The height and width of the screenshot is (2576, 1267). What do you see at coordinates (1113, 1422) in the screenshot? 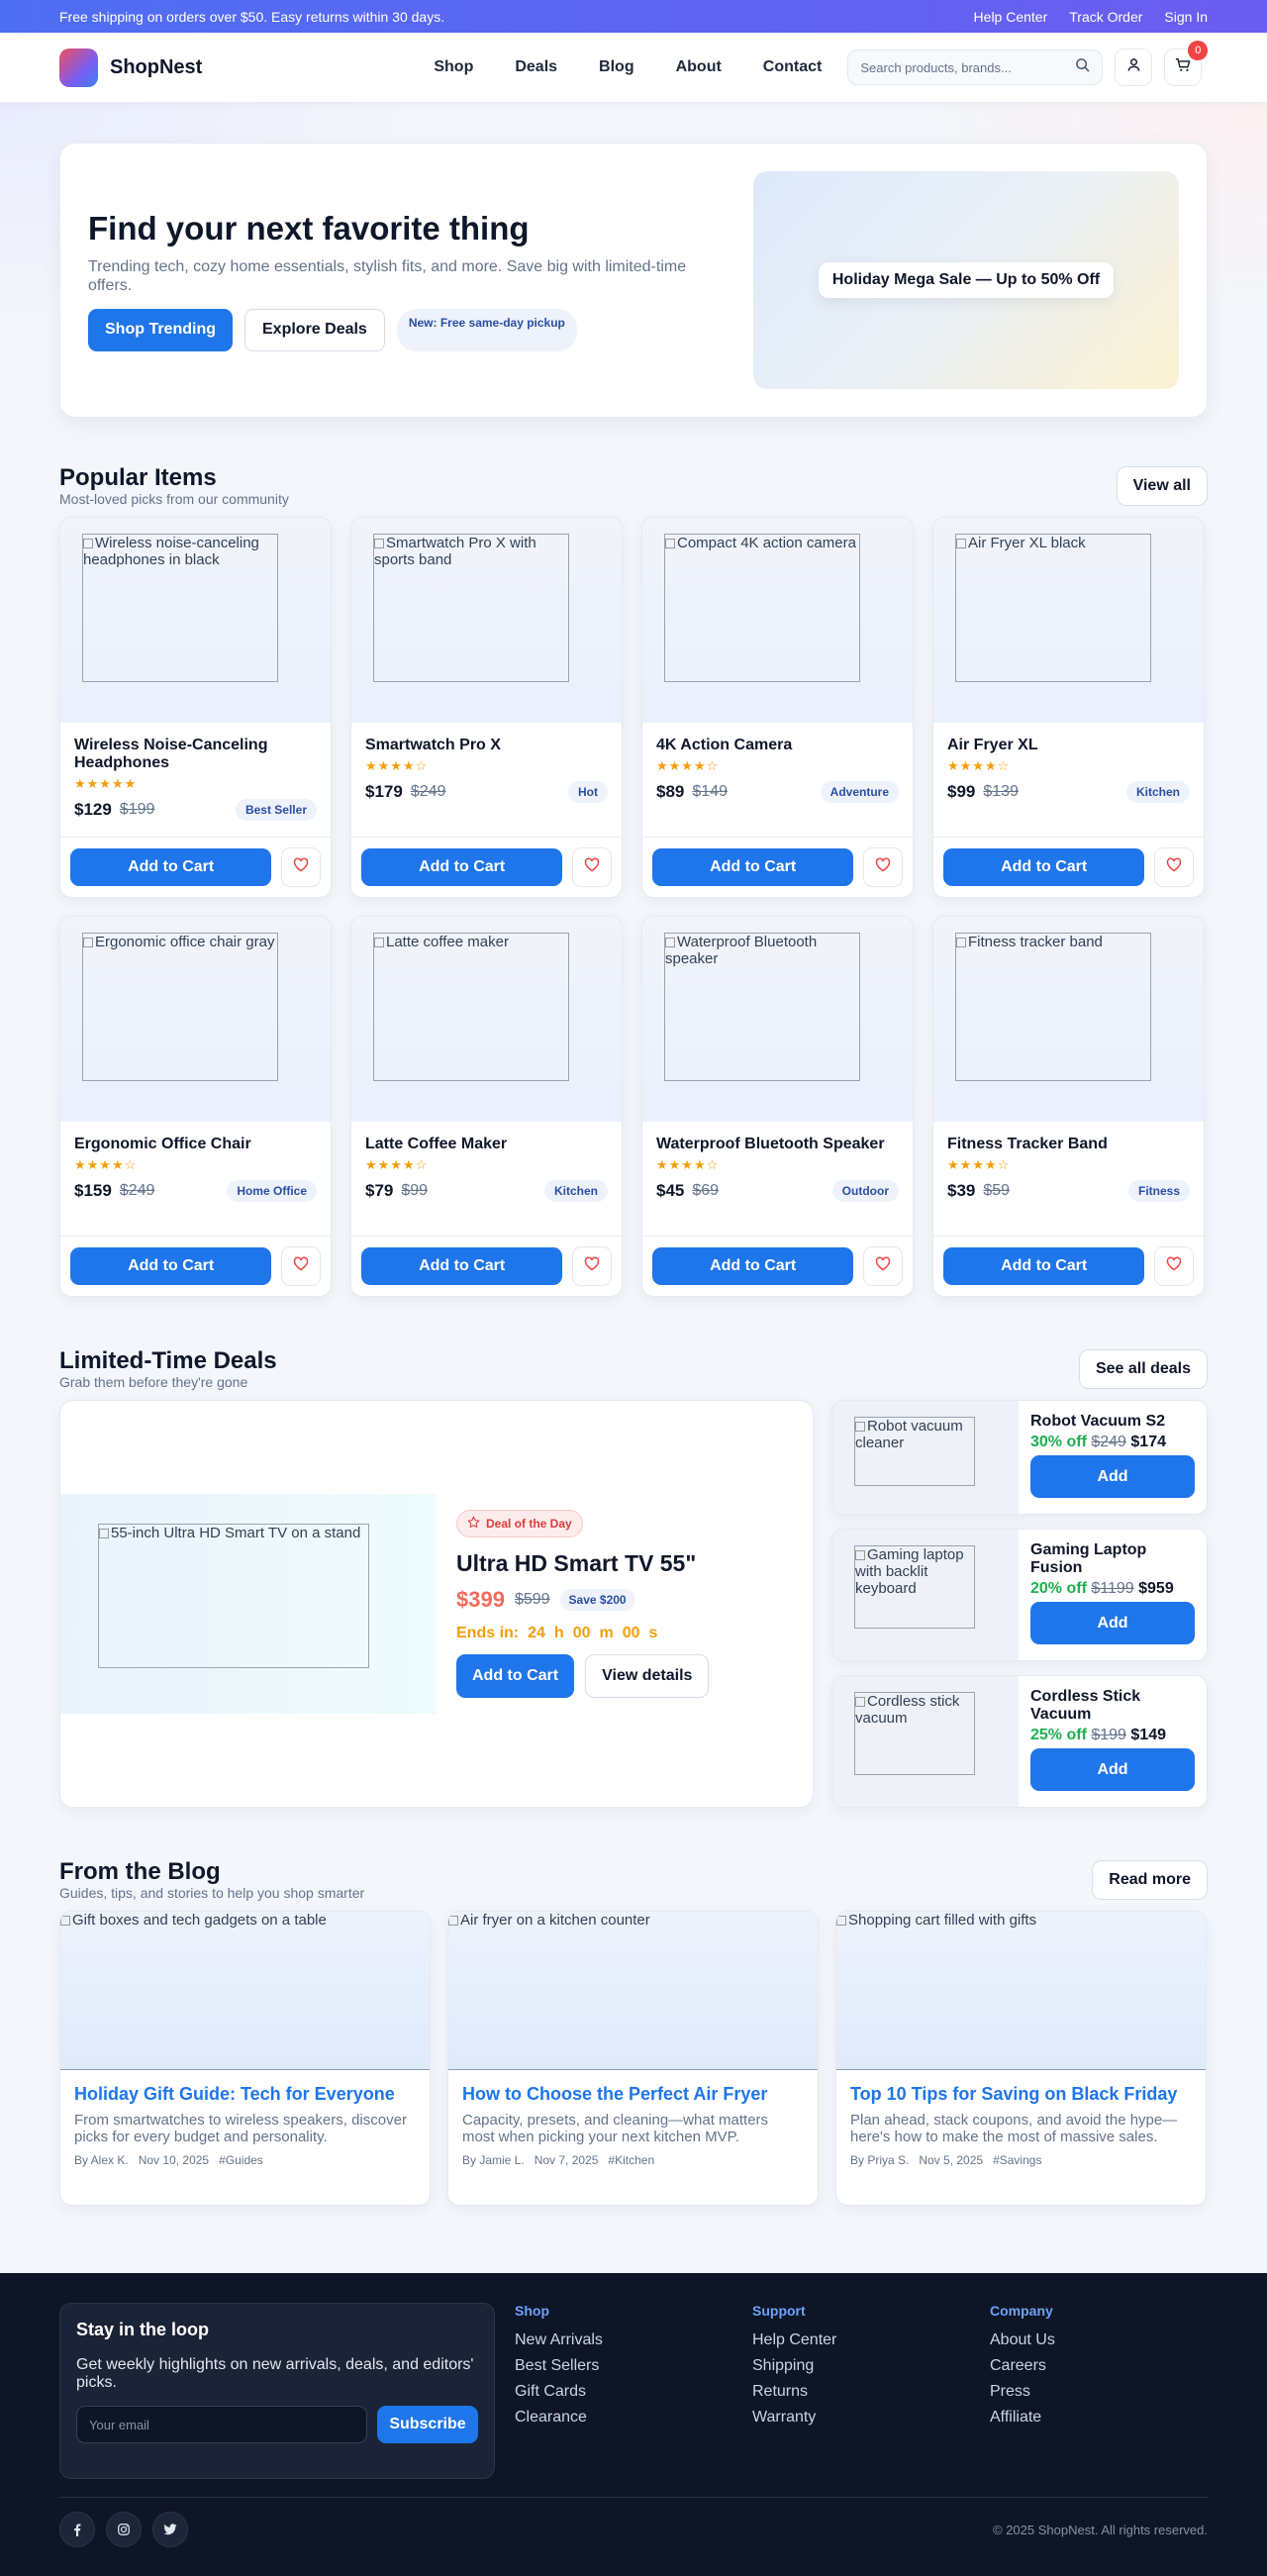
I see `mini-deal-name: Robot Vacuum S2` at bounding box center [1113, 1422].